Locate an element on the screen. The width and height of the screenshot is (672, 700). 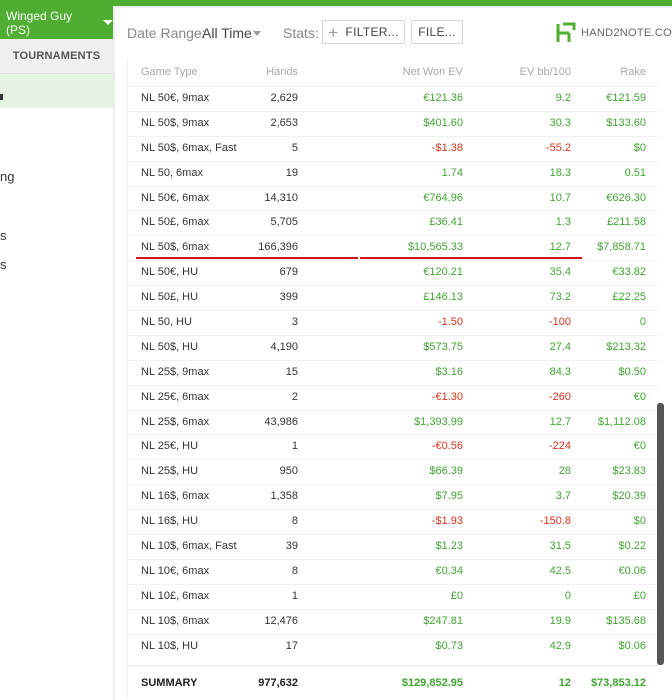
table-row: NL 50€, 6max 14,310 €764.96 10.7 €626.30 is located at coordinates (393, 198).